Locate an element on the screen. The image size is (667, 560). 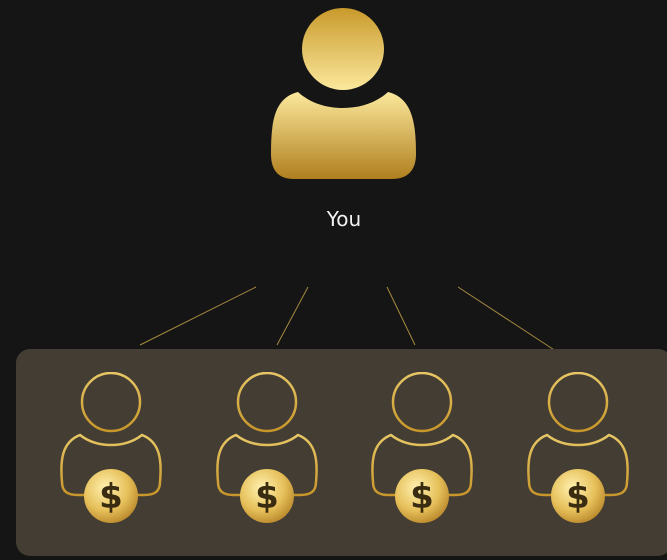
root-label: You is located at coordinates (344, 219).